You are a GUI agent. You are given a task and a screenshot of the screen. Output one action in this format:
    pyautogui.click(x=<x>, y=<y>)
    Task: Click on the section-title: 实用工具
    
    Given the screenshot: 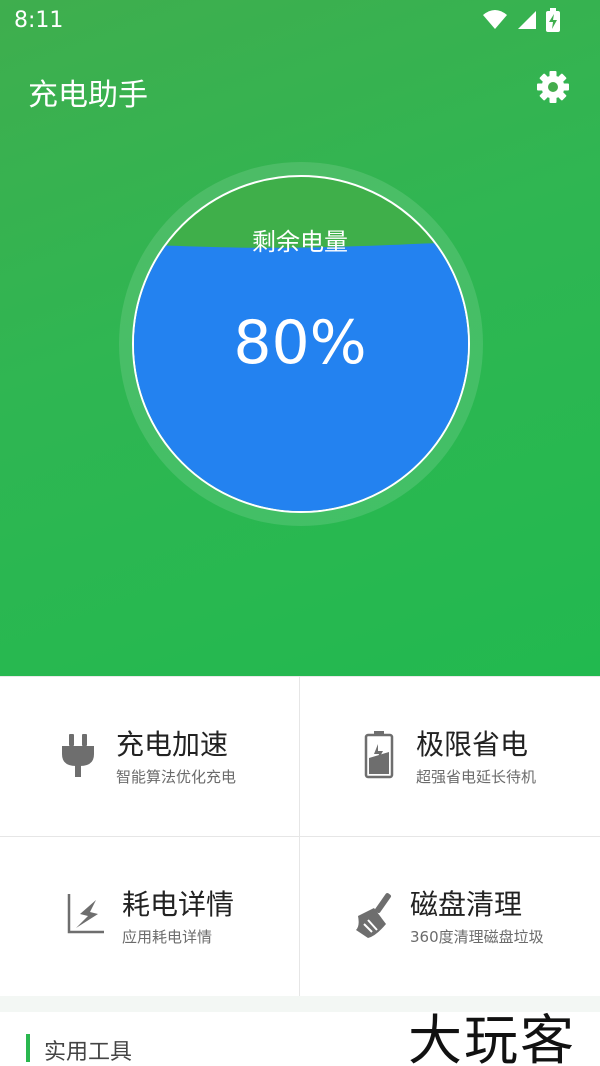 What is the action you would take?
    pyautogui.click(x=88, y=1052)
    